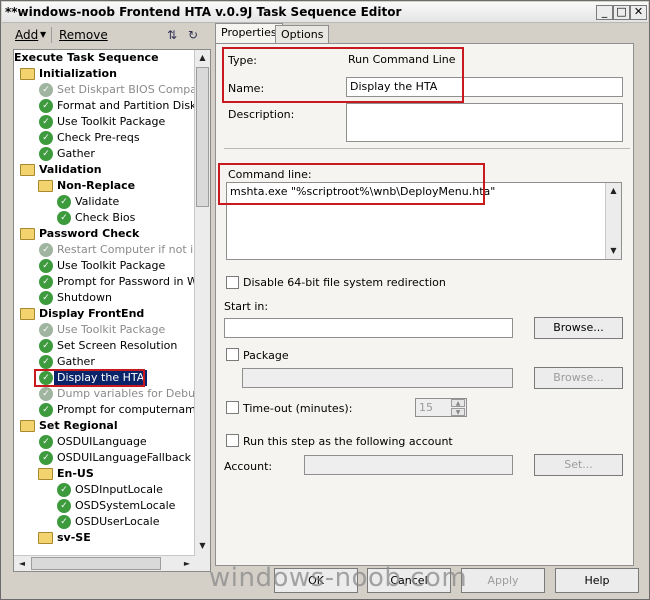 The height and width of the screenshot is (600, 650). I want to click on cmd-scroll-up-arrow-icon: ▲, so click(613, 191).